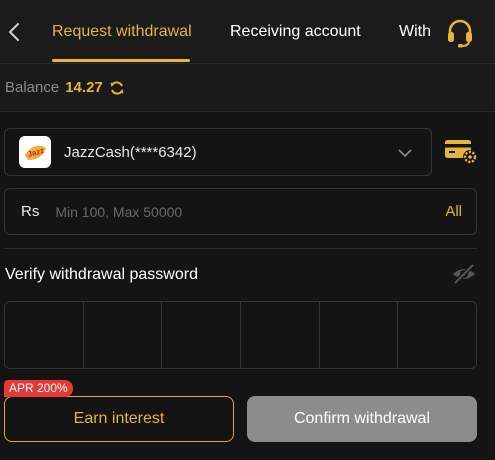 This screenshot has width=495, height=460. I want to click on all-amount-button: All, so click(453, 211).